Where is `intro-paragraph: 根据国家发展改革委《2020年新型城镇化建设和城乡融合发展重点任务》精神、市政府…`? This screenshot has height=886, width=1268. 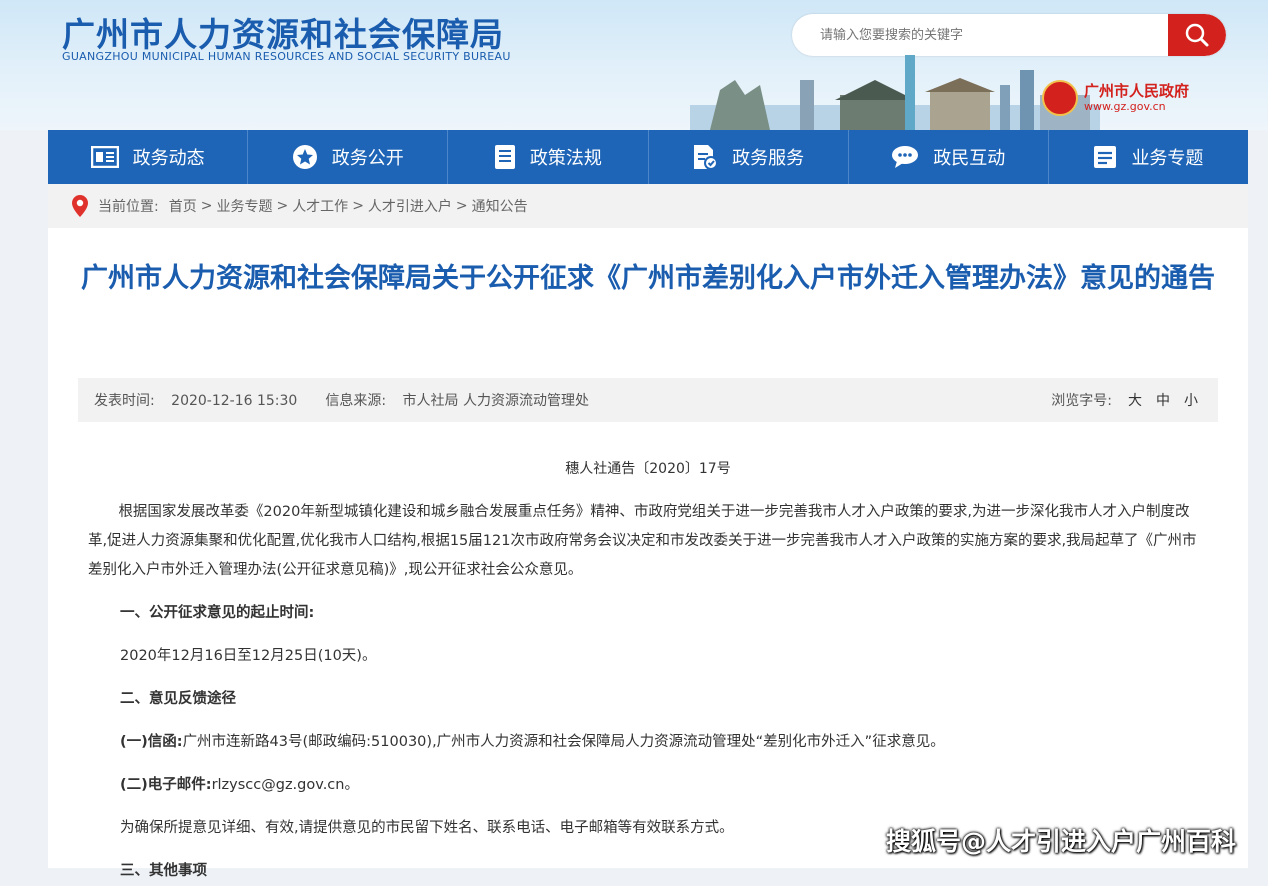 intro-paragraph: 根据国家发展改革委《2020年新型城镇化建设和城乡融合发展重点任务》精神、市政府… is located at coordinates (642, 541).